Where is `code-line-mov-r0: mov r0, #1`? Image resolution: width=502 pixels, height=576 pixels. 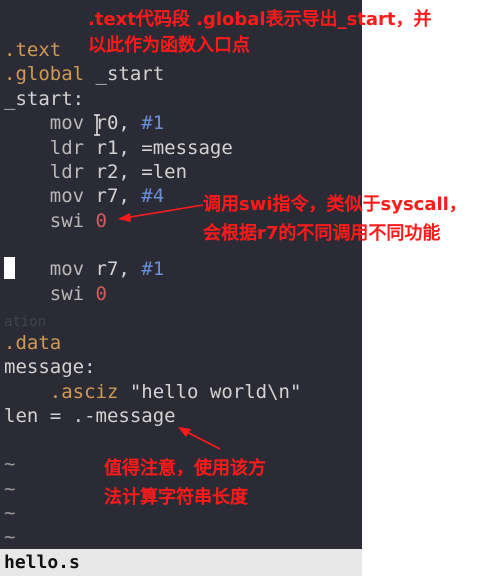 code-line-mov-r0: mov r0, #1 is located at coordinates (84, 123).